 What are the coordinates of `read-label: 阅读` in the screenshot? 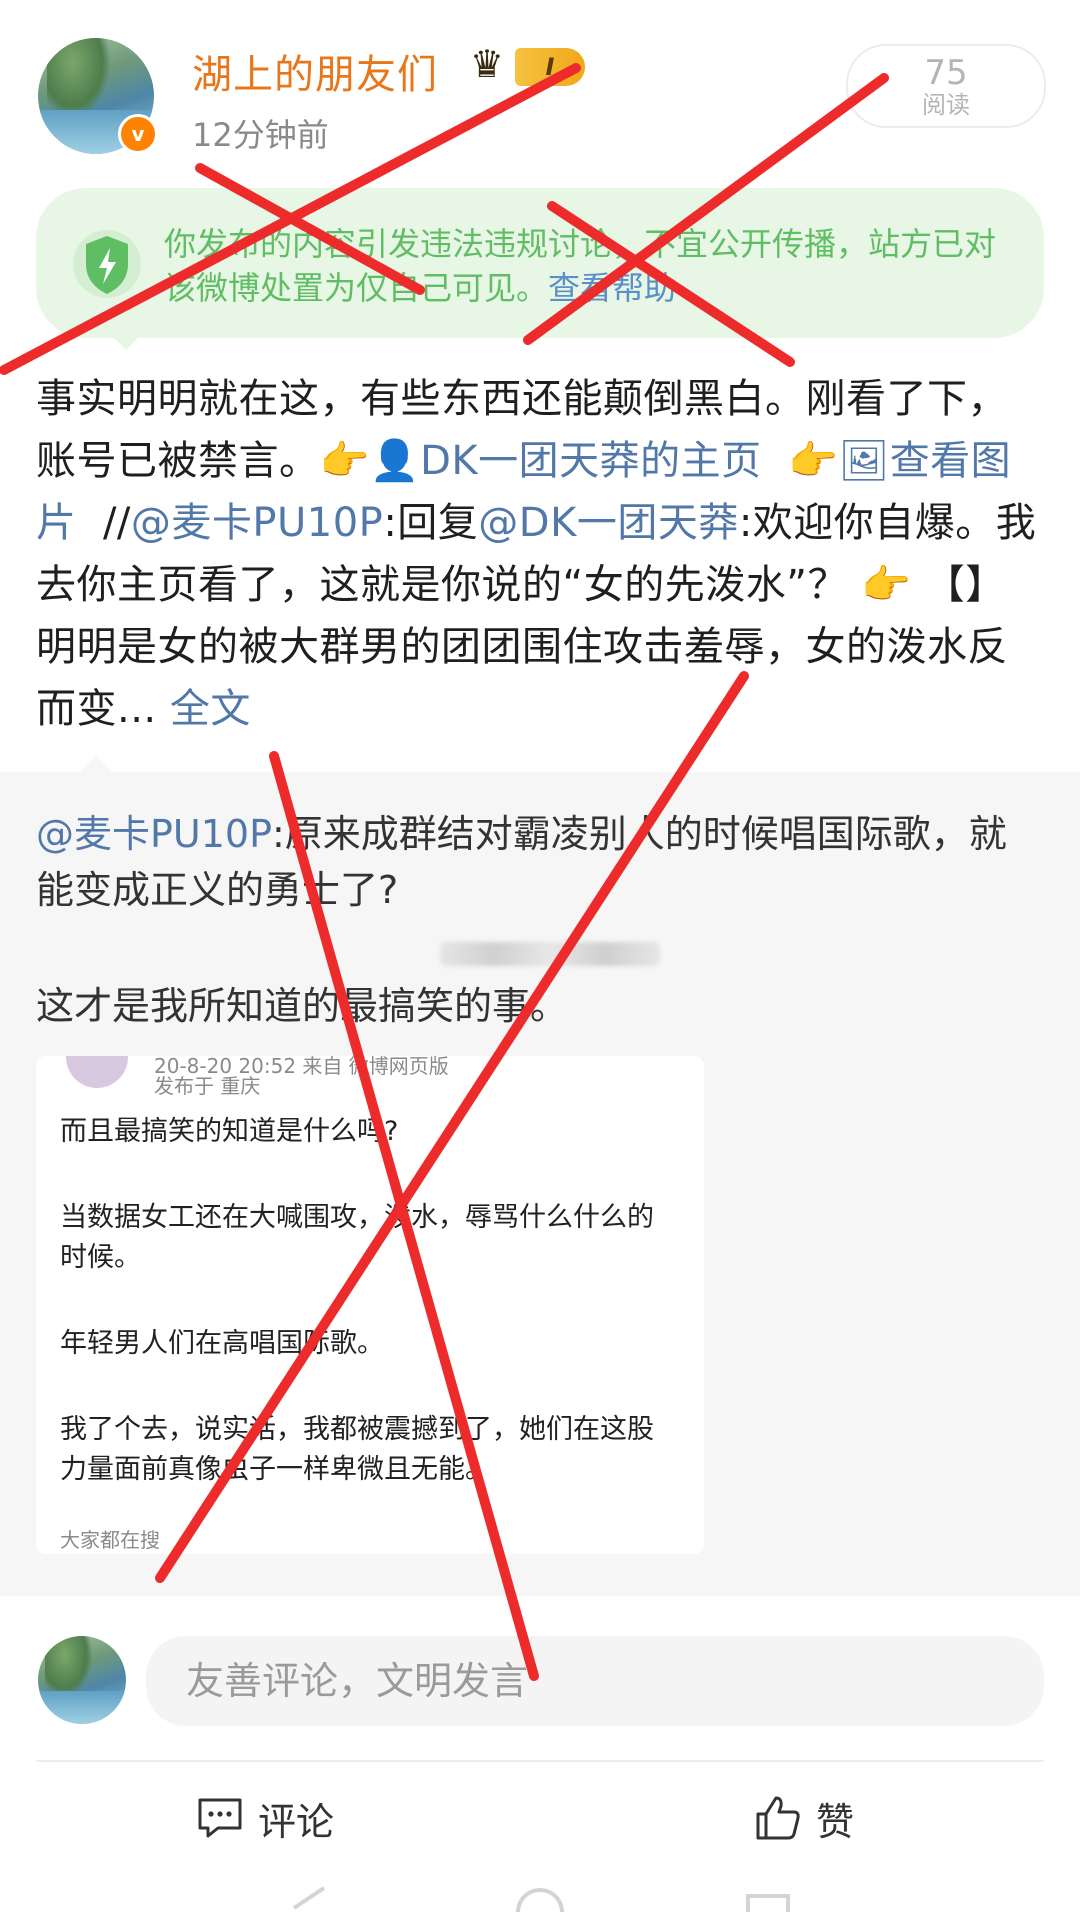 It's located at (946, 105).